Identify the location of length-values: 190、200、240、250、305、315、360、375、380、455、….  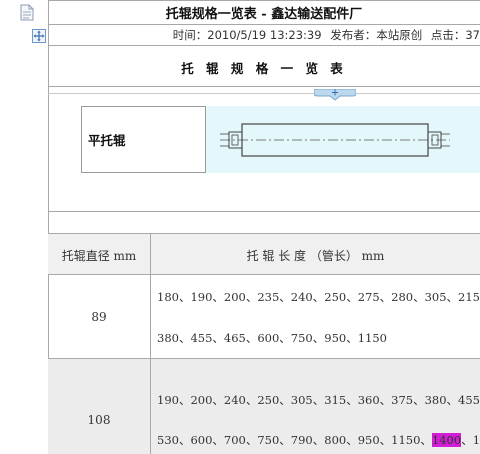
(318, 400).